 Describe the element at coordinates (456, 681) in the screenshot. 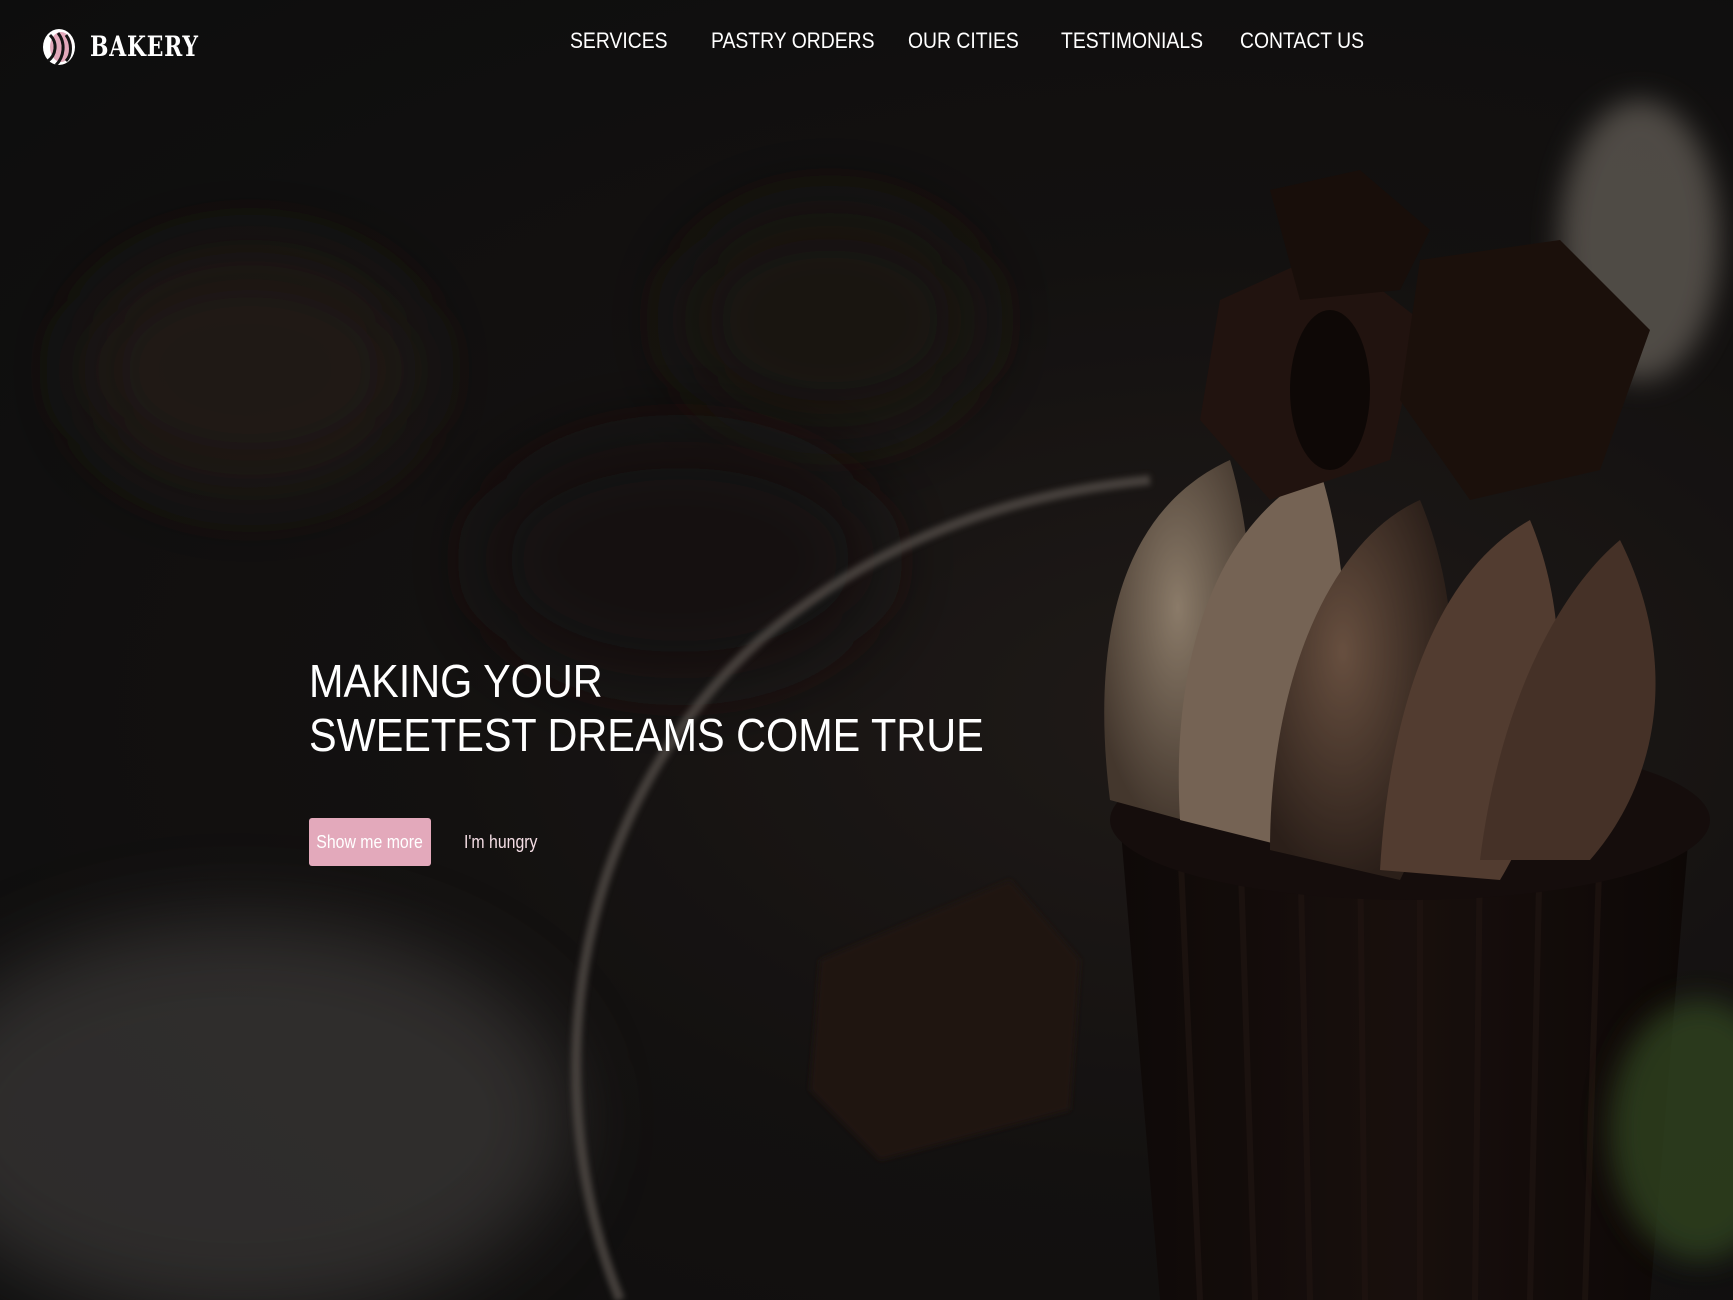

I see `hero-title-line-1: MAKING YOUR` at that location.